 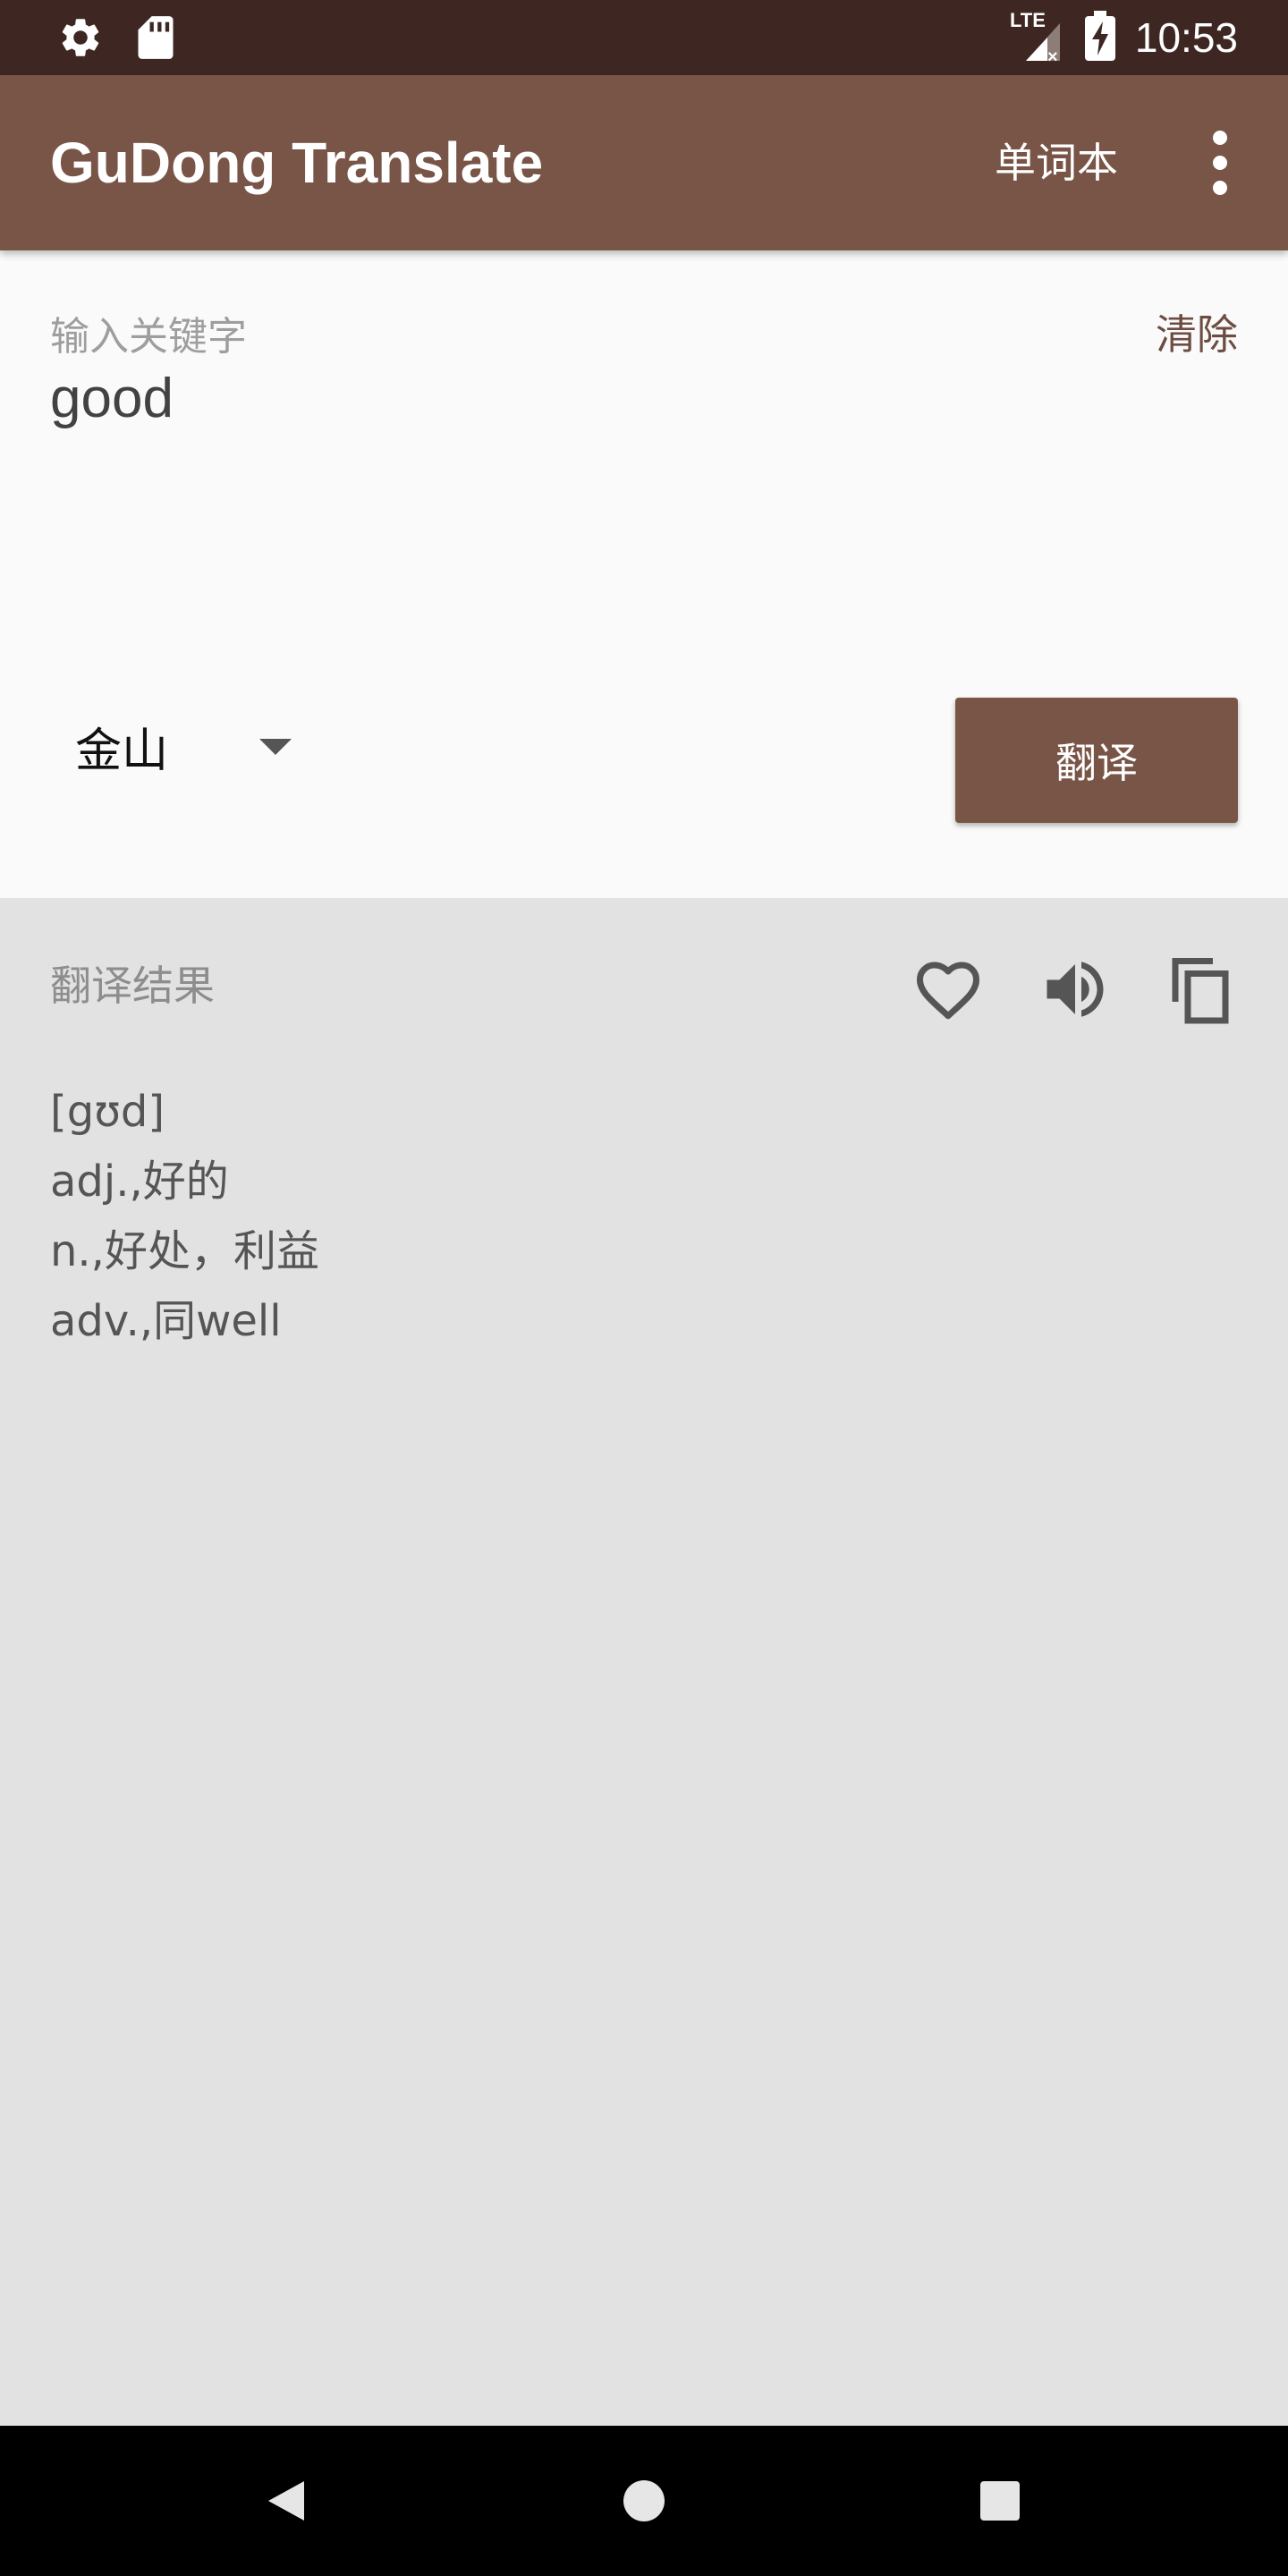 What do you see at coordinates (107, 1112) in the screenshot?
I see `result-line-phonetic: [gʊd]` at bounding box center [107, 1112].